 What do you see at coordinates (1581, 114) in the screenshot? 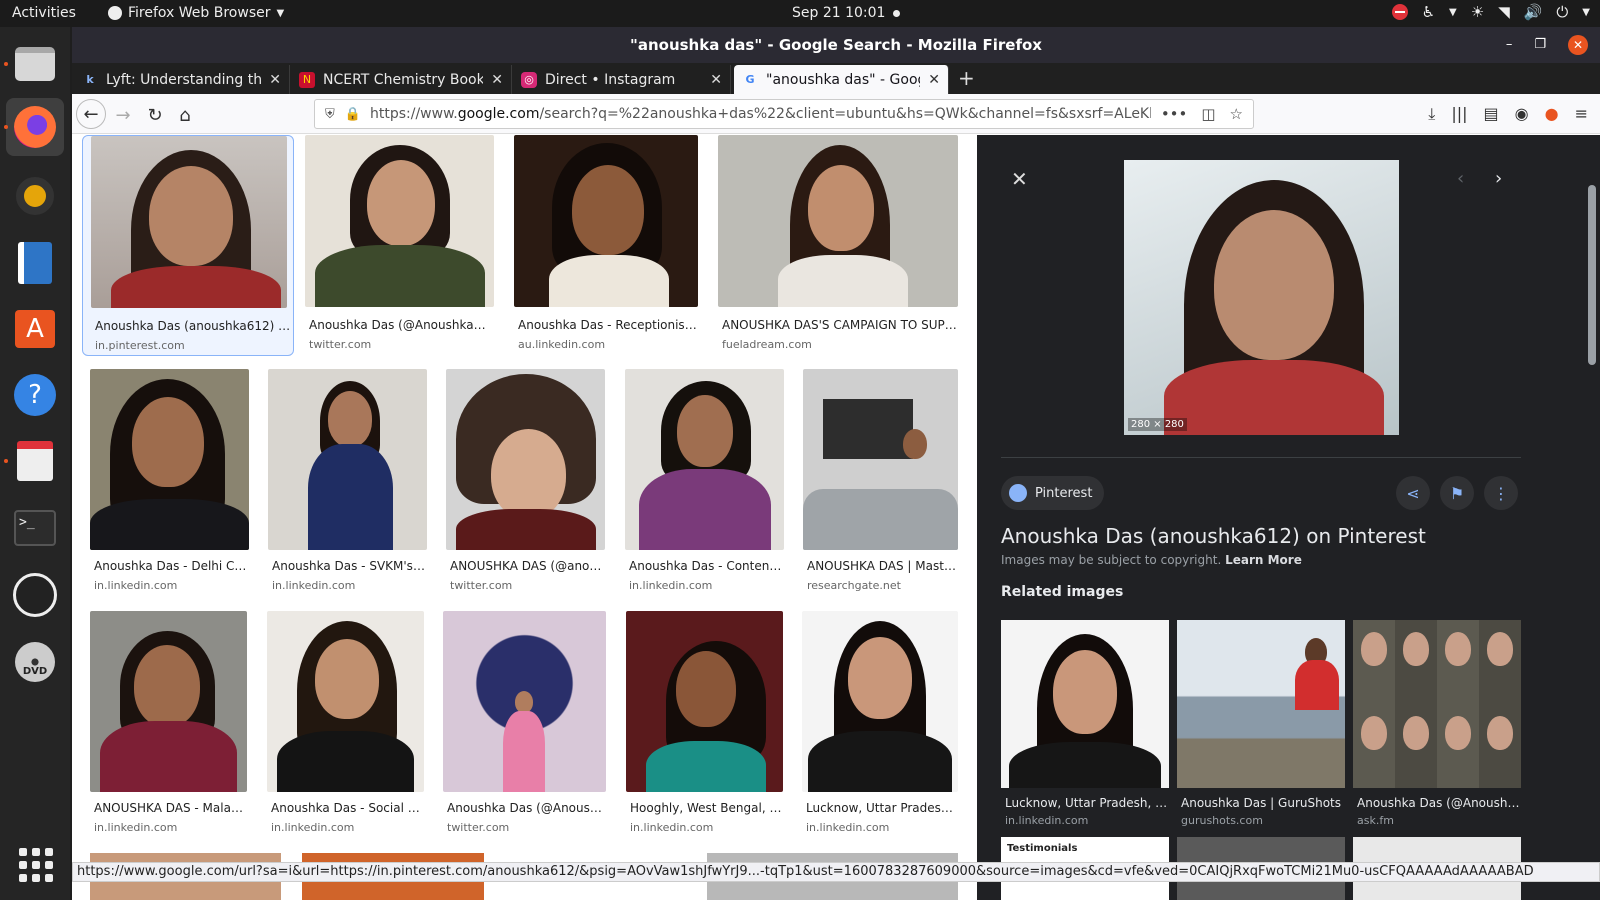
I see `menu-icon: ≡` at bounding box center [1581, 114].